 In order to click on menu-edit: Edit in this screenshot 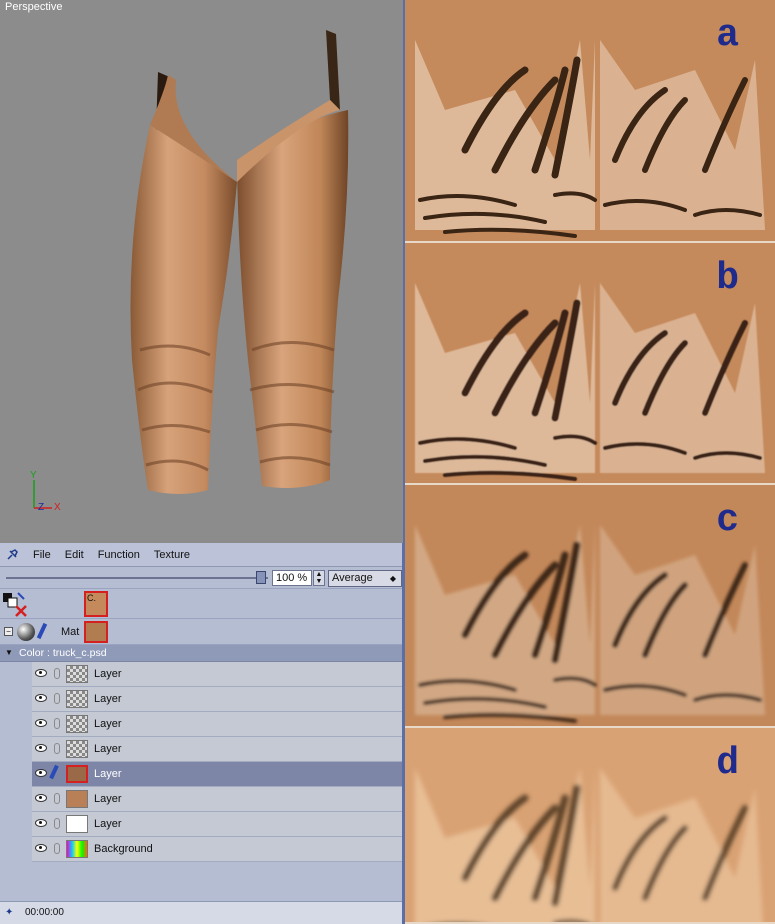, I will do `click(74, 555)`.